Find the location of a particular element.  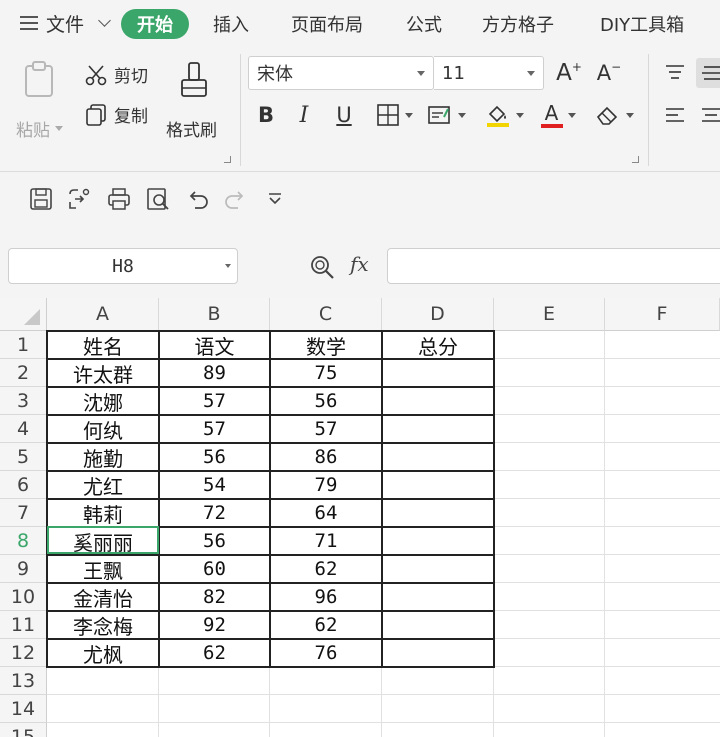

row-header-8: 8 is located at coordinates (23, 541).